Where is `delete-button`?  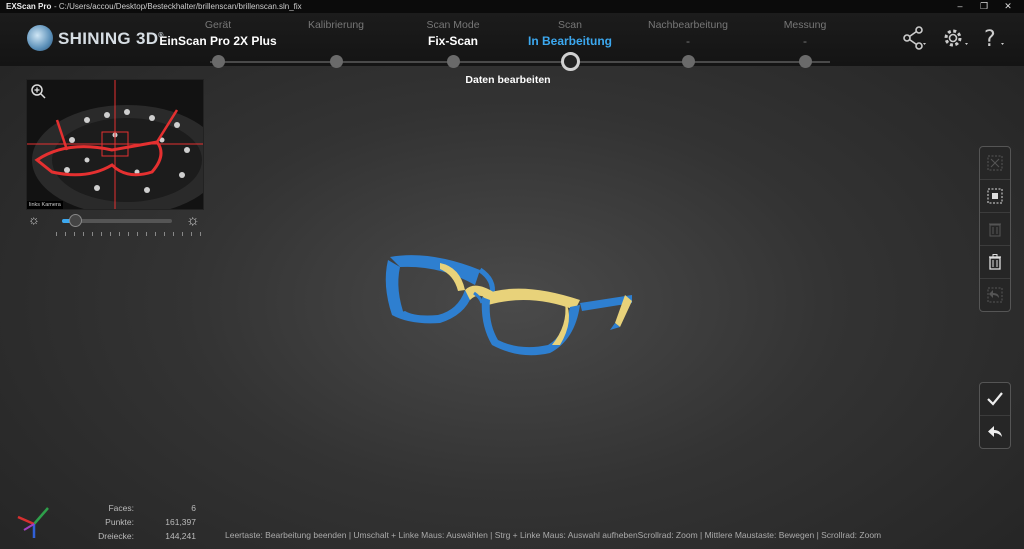
delete-button is located at coordinates (995, 262).